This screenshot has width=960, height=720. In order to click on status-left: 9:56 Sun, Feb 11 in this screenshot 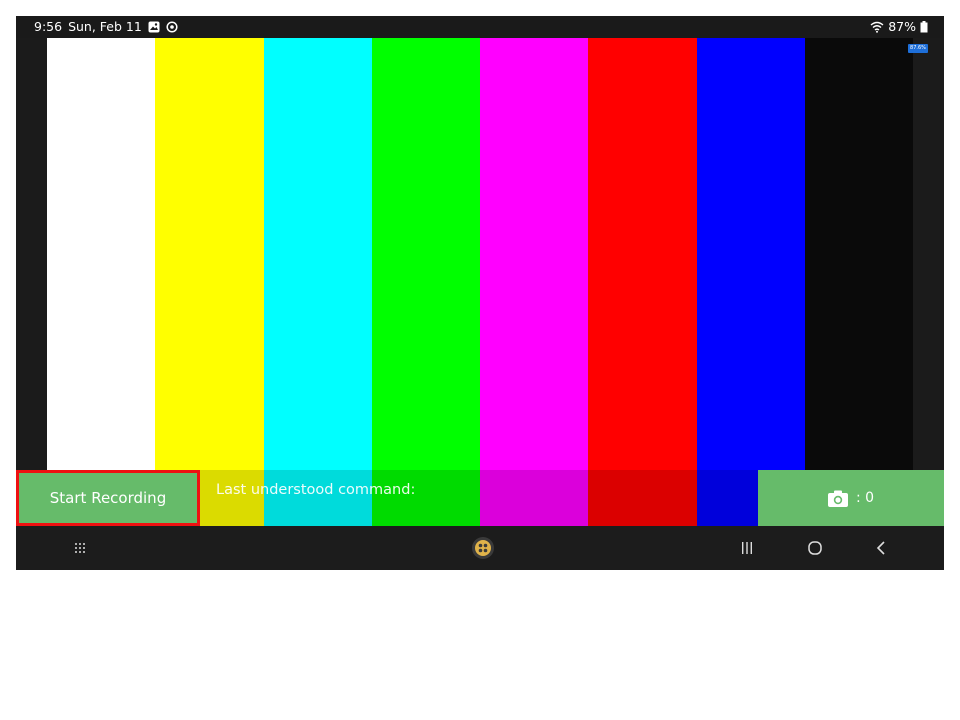, I will do `click(106, 27)`.